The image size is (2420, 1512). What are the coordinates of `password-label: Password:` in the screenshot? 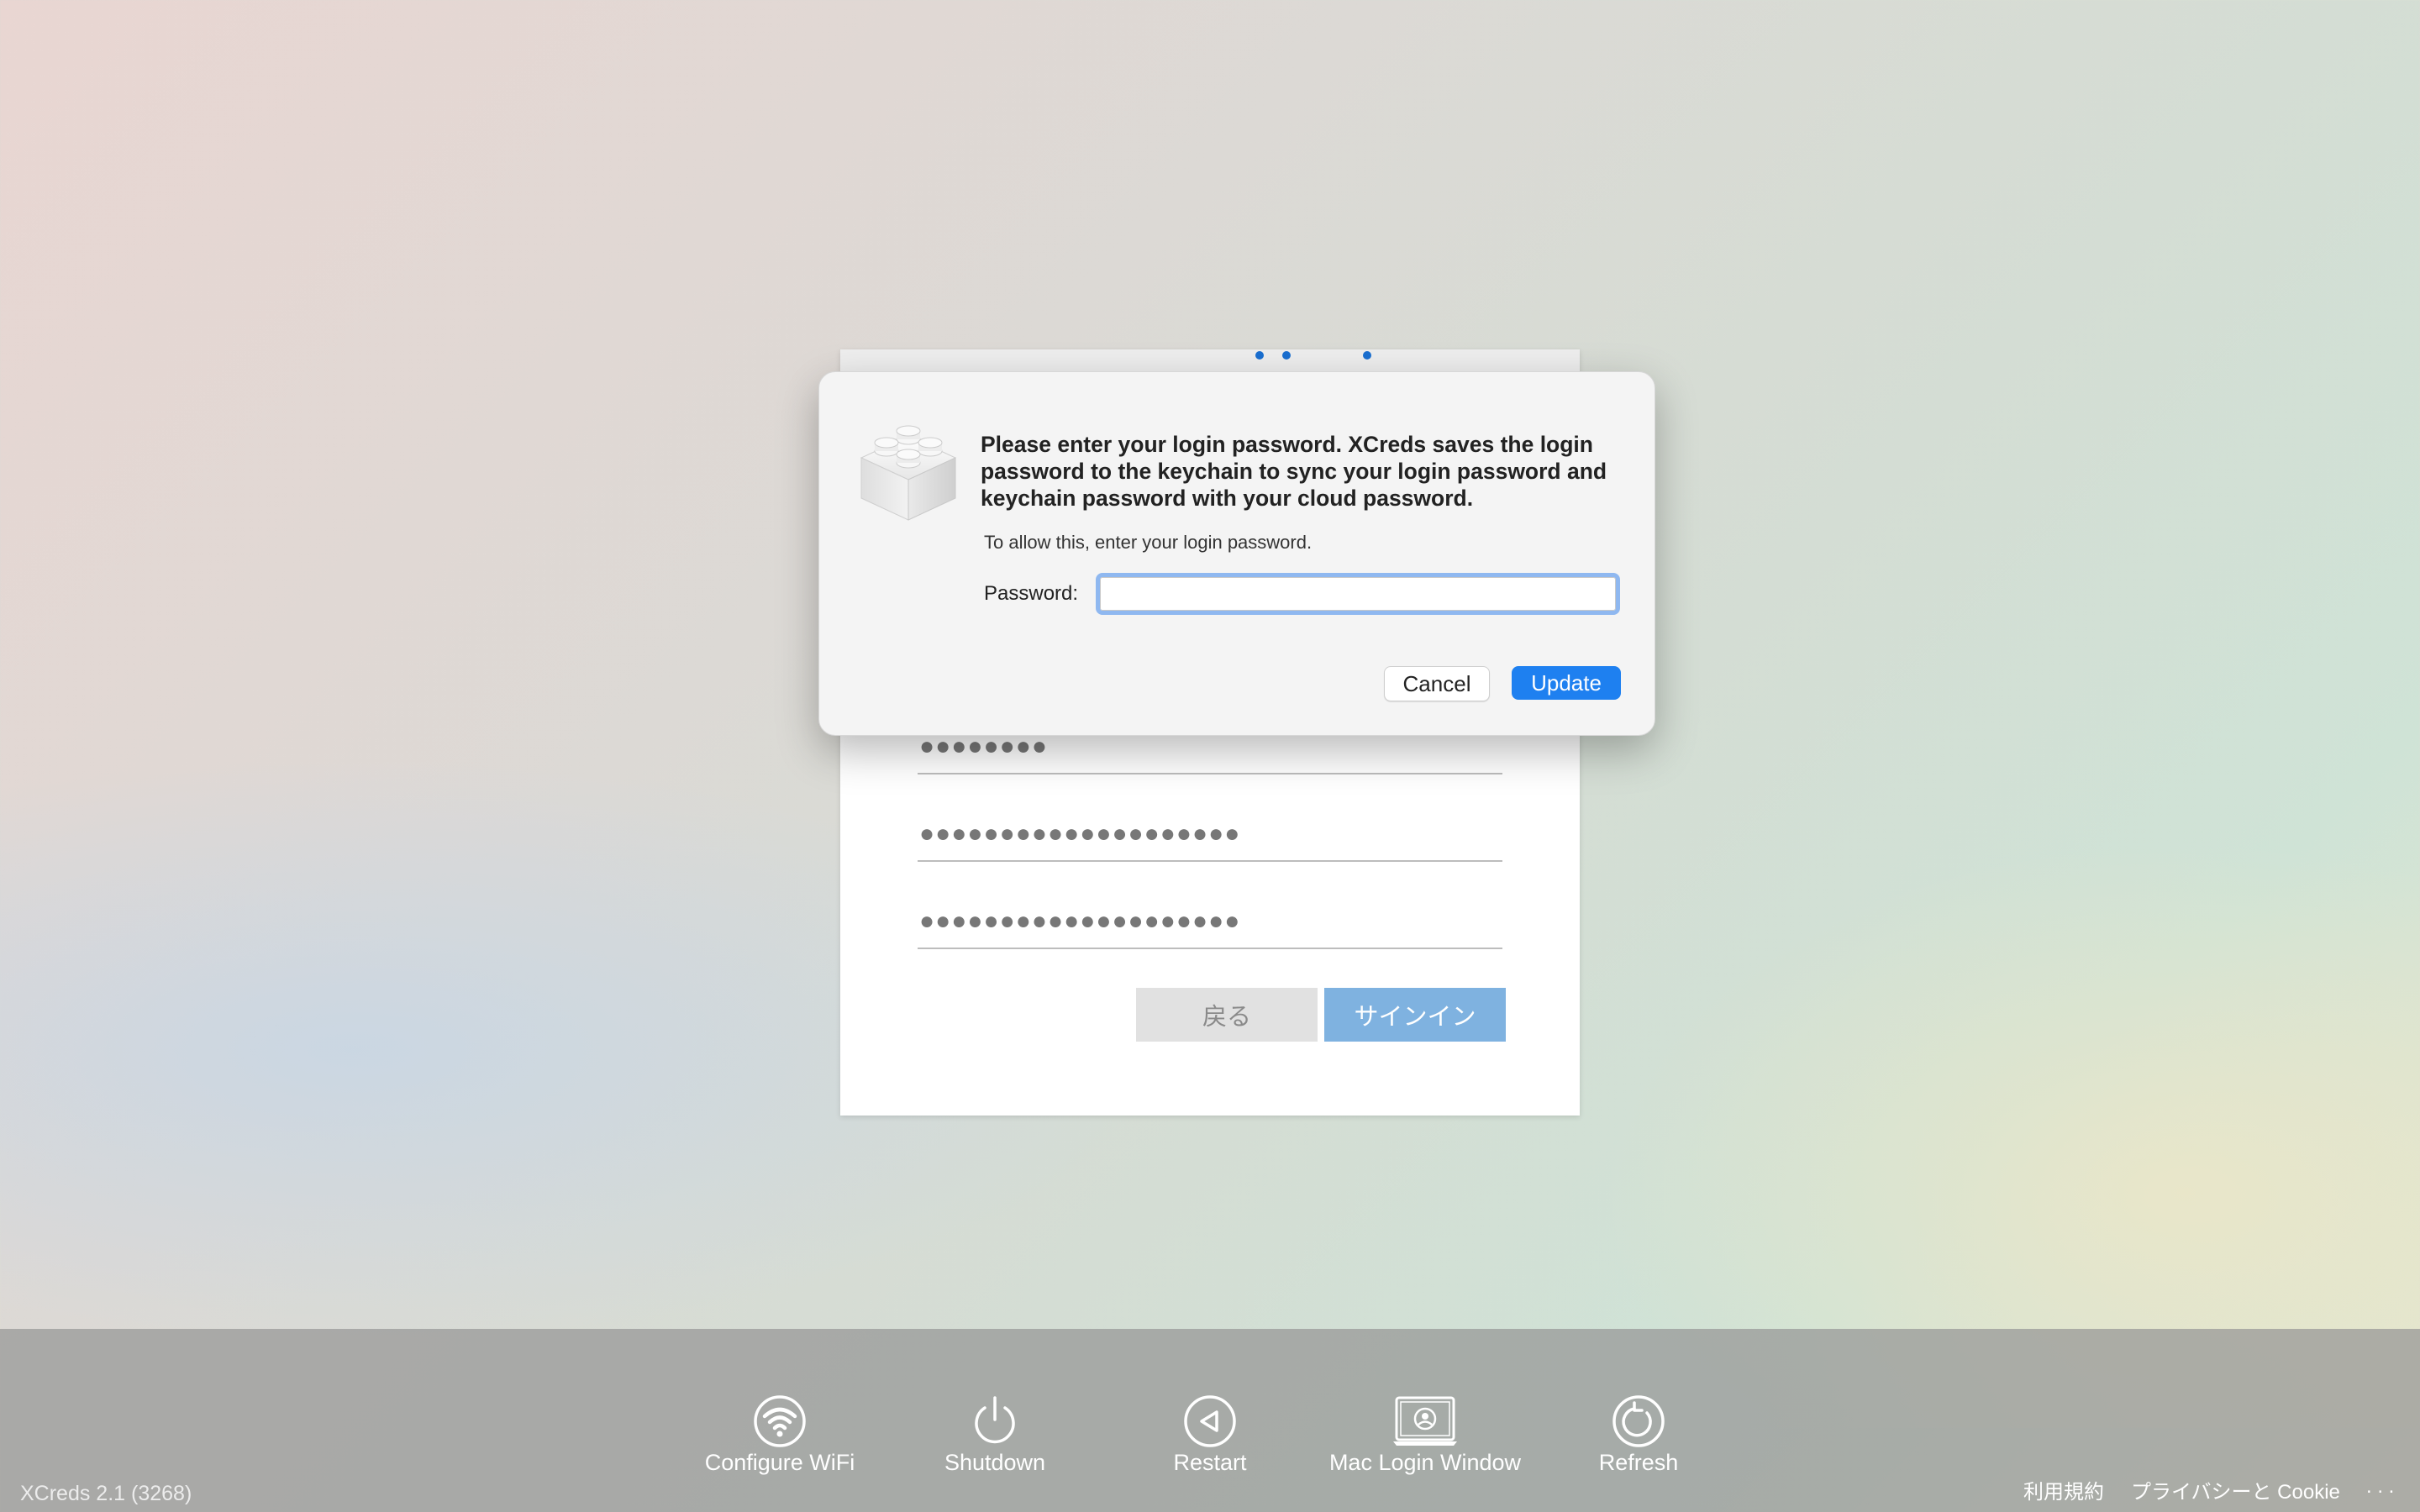 It's located at (1031, 593).